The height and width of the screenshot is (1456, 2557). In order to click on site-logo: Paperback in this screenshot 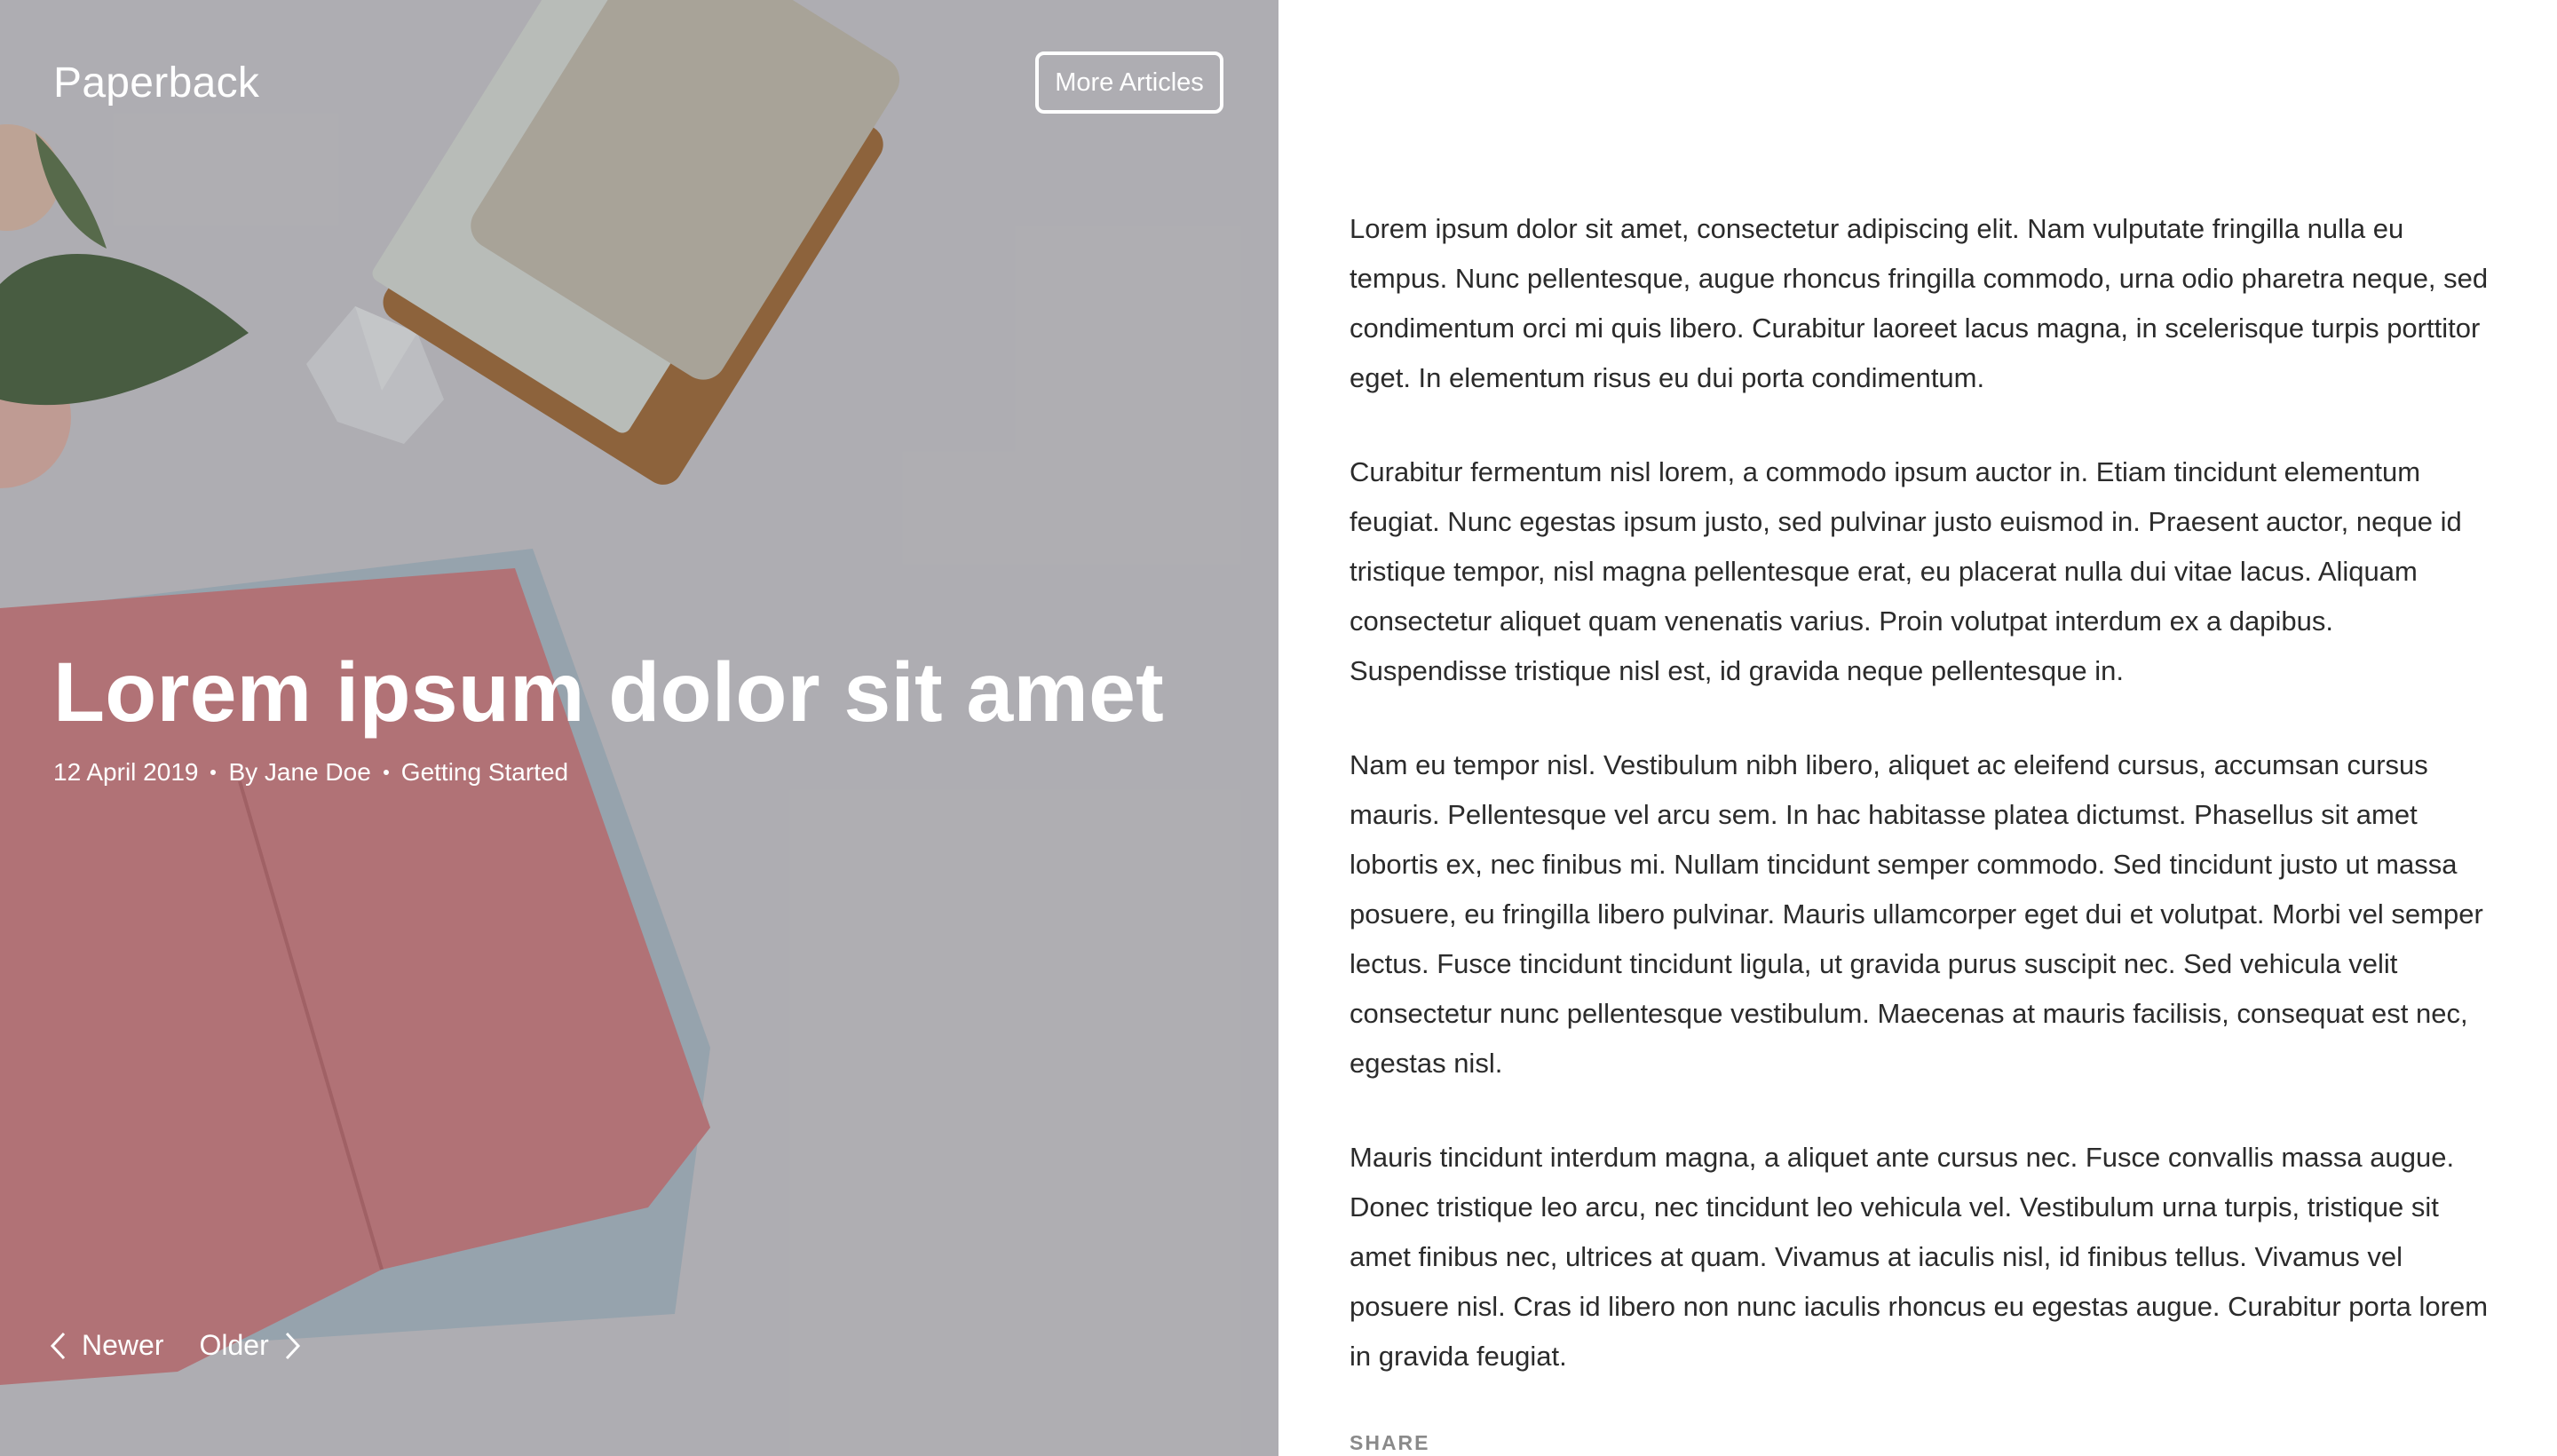, I will do `click(156, 83)`.